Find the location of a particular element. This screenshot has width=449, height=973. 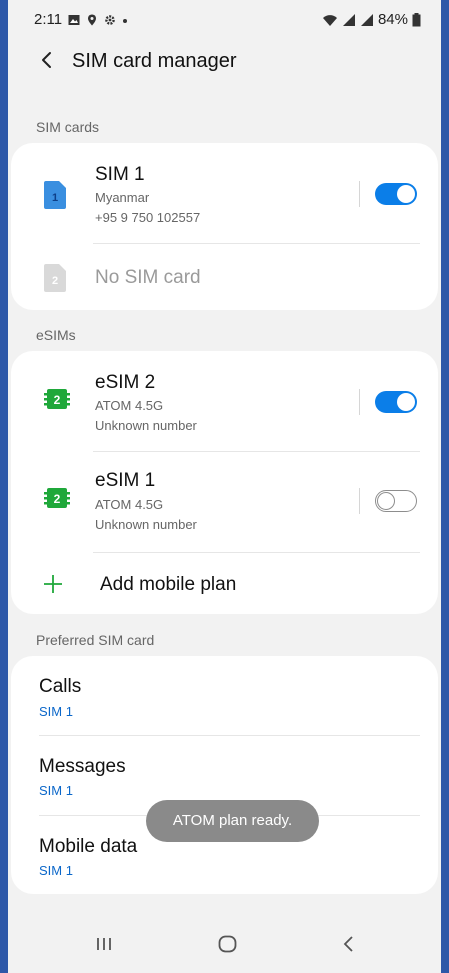

battery-percent: 84% is located at coordinates (392, 19).